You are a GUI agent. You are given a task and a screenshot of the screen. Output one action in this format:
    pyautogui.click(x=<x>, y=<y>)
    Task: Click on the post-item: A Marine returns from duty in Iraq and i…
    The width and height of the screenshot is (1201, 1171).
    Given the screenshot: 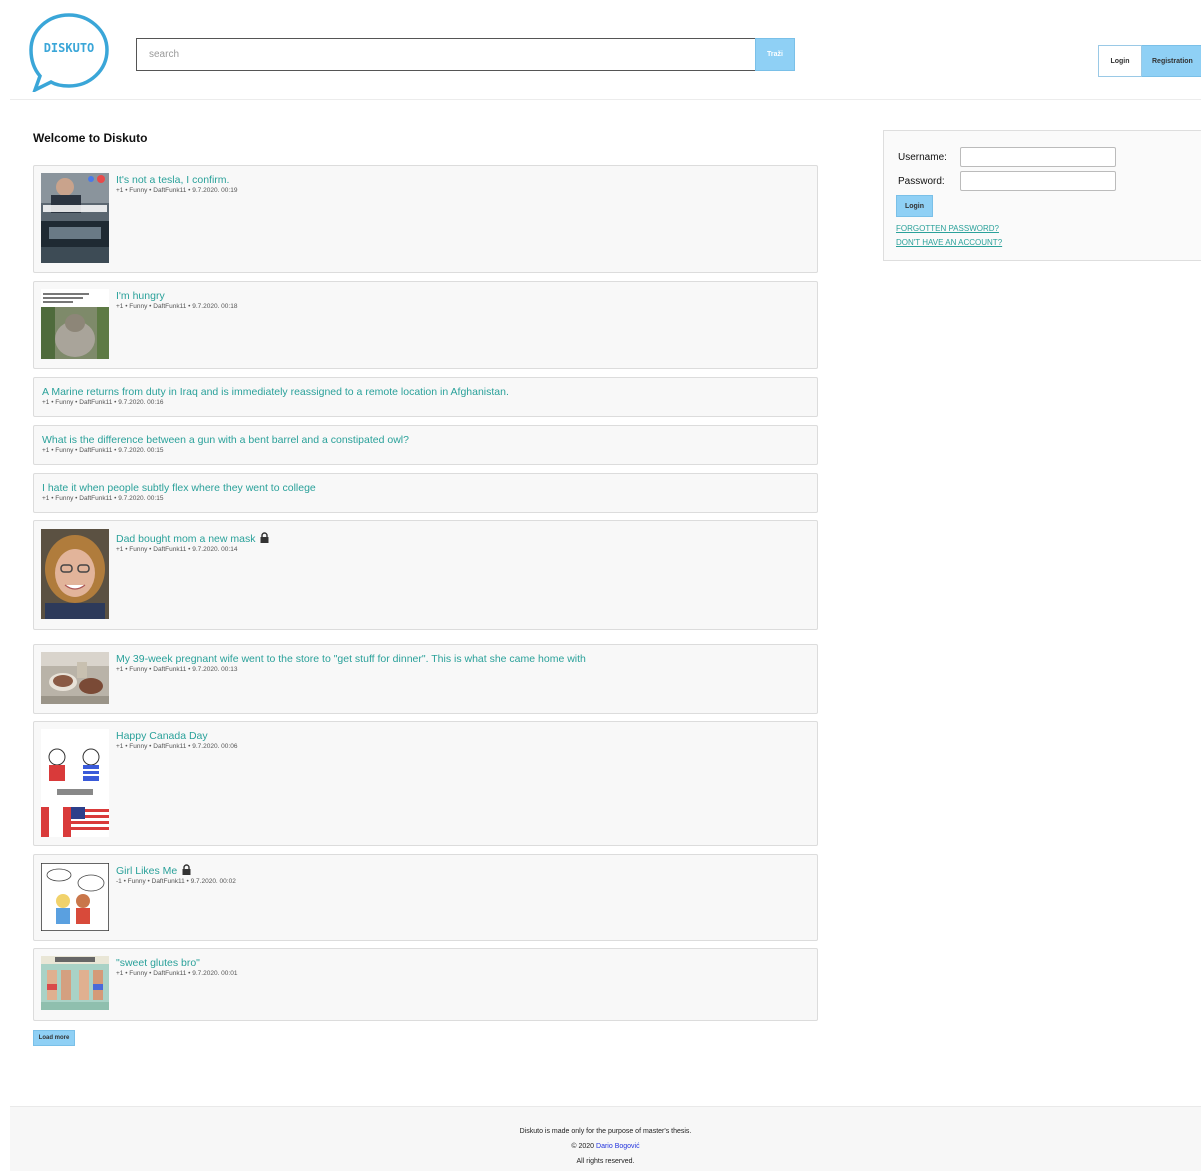 What is the action you would take?
    pyautogui.click(x=425, y=397)
    